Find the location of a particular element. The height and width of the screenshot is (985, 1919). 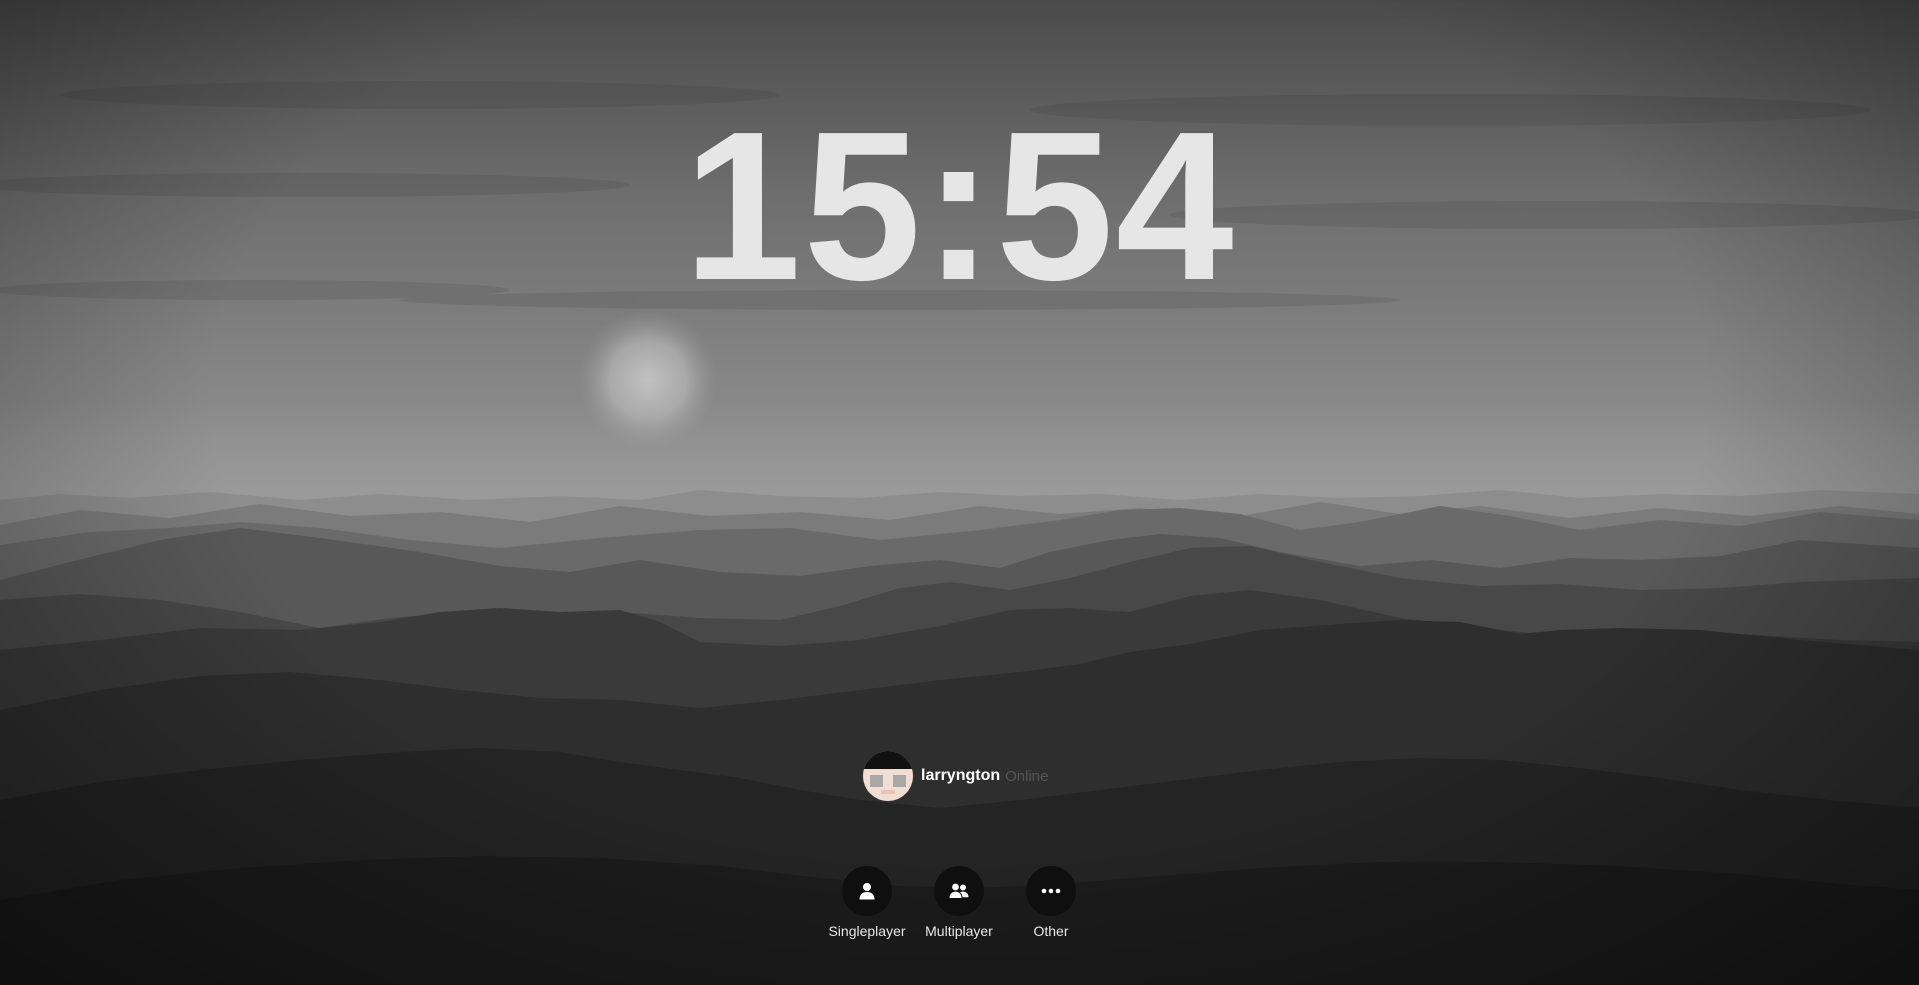

people-icon is located at coordinates (959, 890).